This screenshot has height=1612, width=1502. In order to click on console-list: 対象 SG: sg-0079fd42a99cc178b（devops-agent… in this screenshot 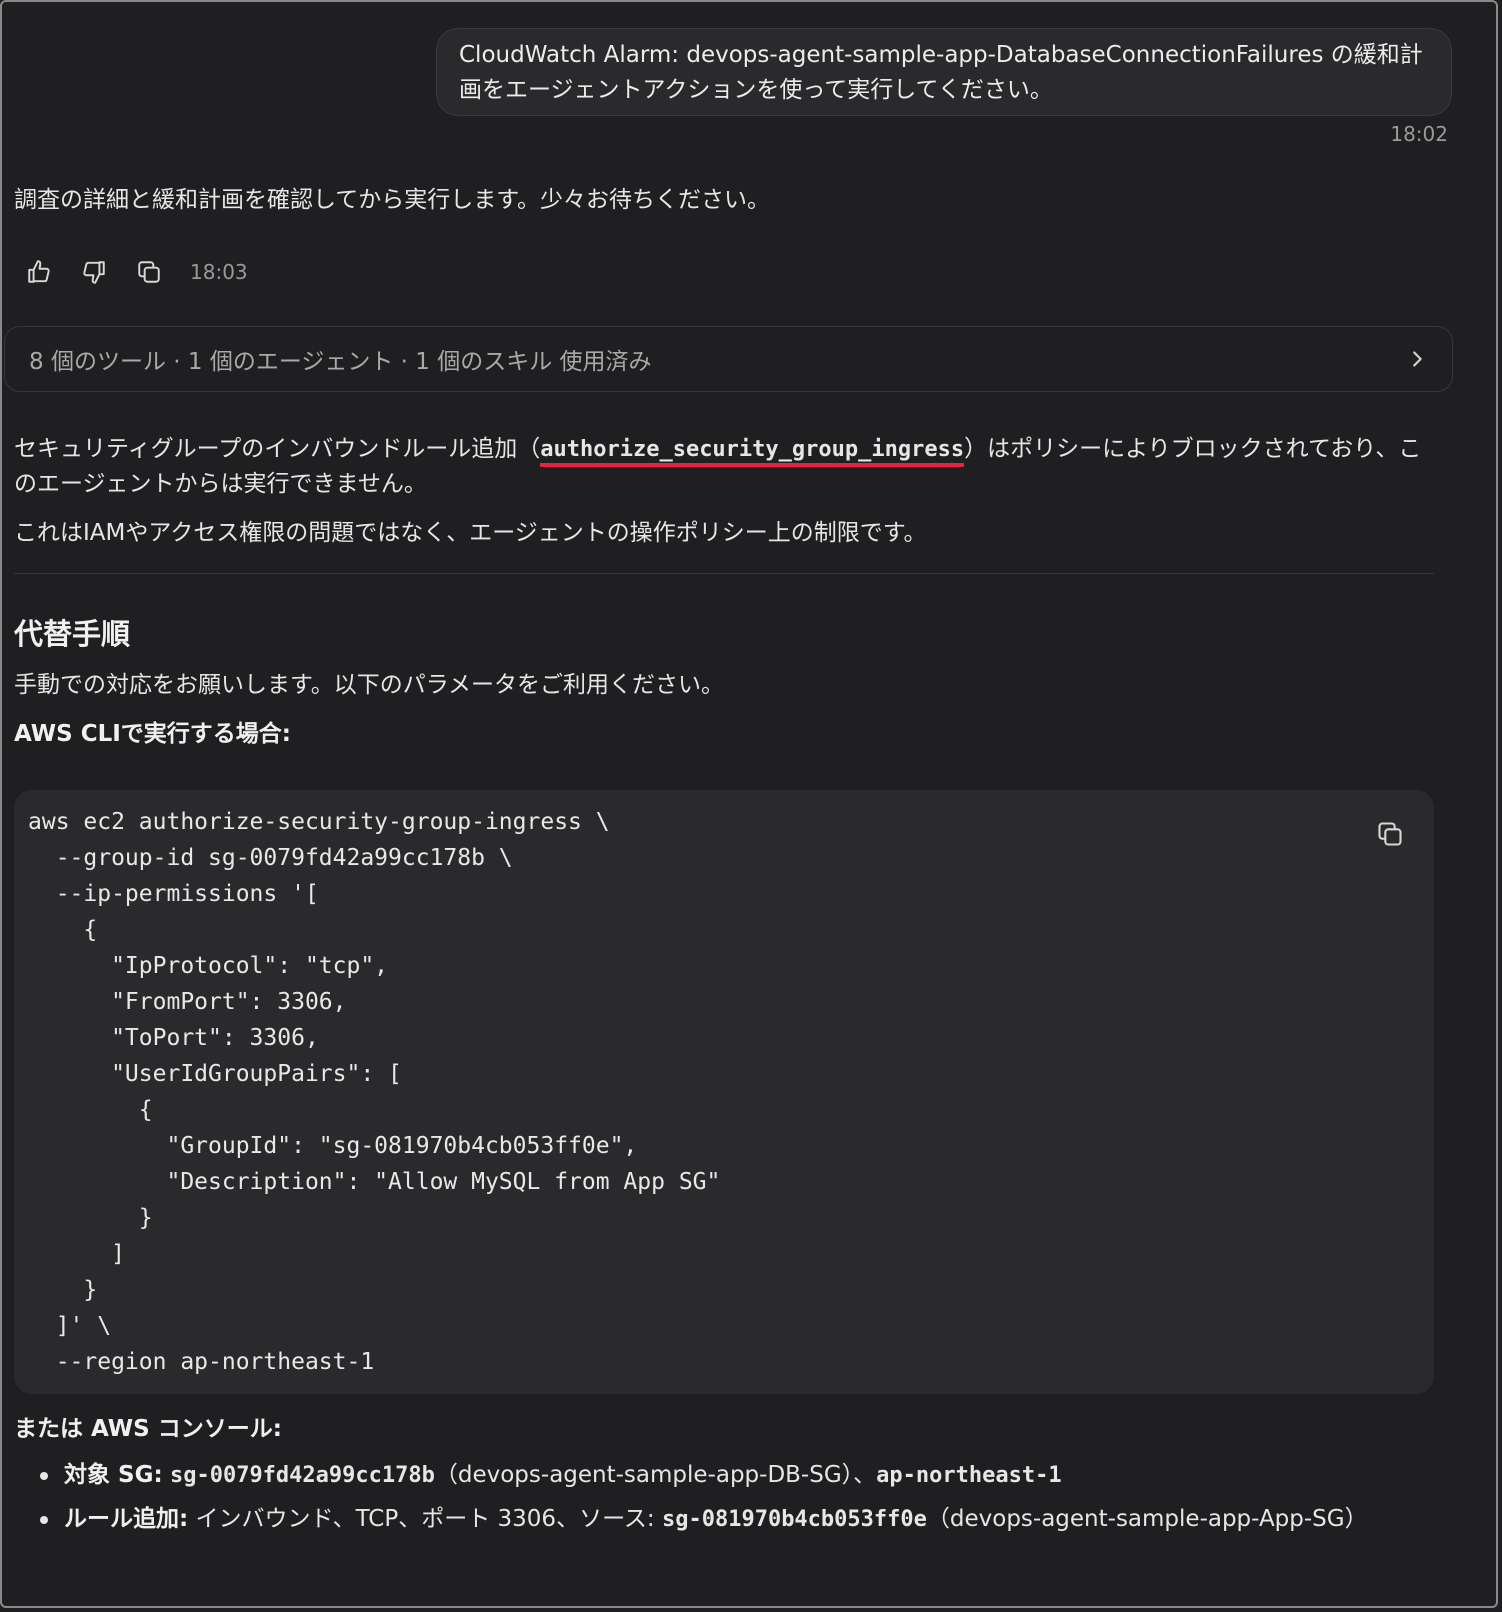, I will do `click(724, 1497)`.